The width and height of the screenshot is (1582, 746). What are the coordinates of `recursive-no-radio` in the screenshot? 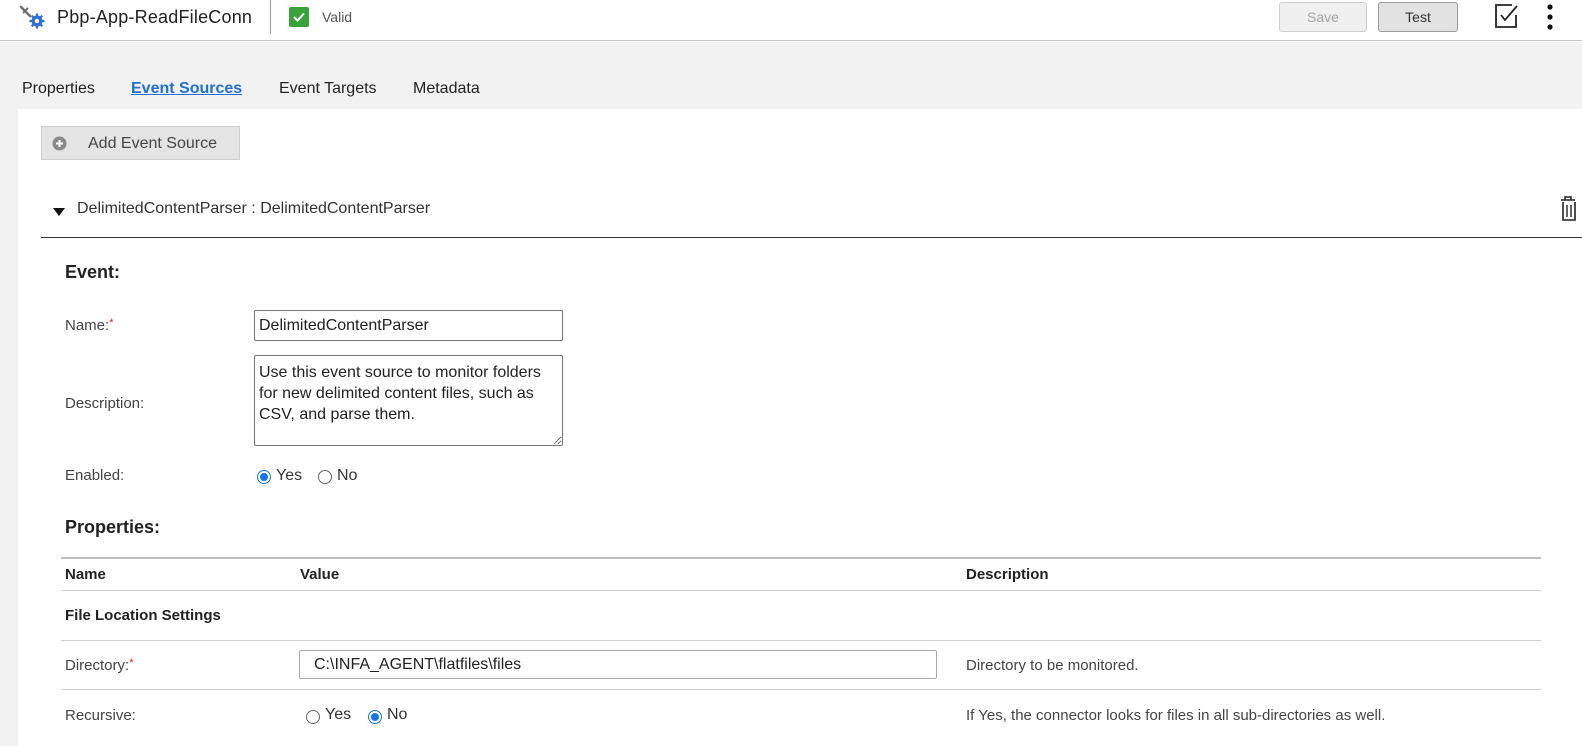 It's located at (375, 717).